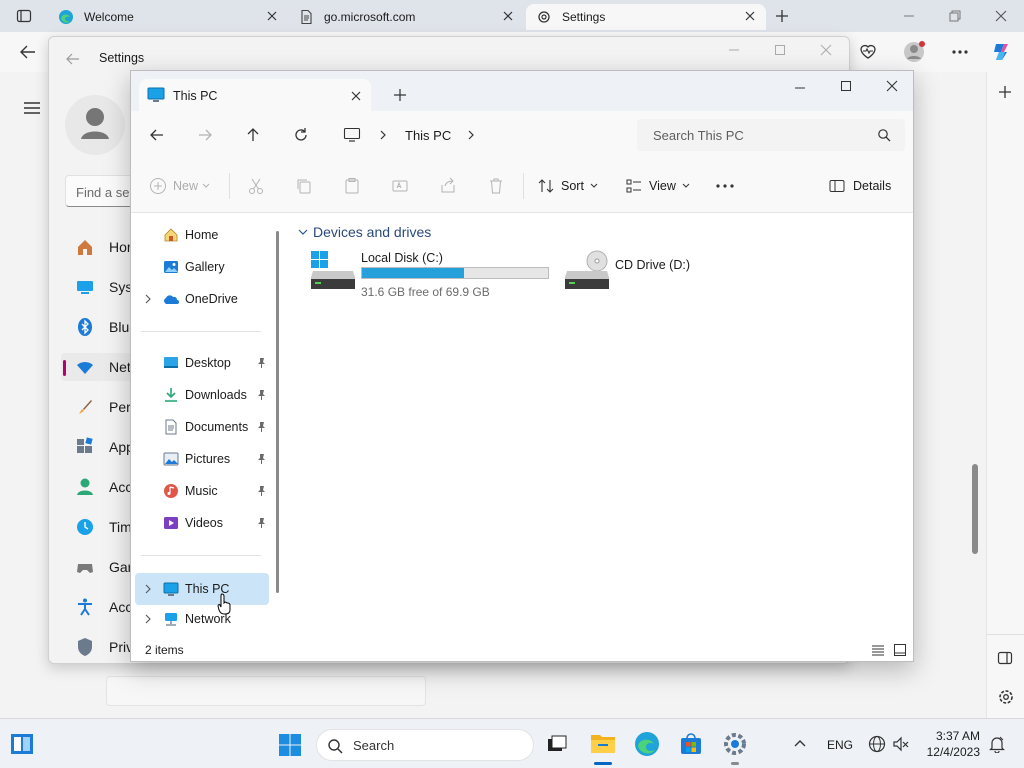 This screenshot has height=768, width=1024. Describe the element at coordinates (455, 273) in the screenshot. I see `drive-usage-bar` at that location.